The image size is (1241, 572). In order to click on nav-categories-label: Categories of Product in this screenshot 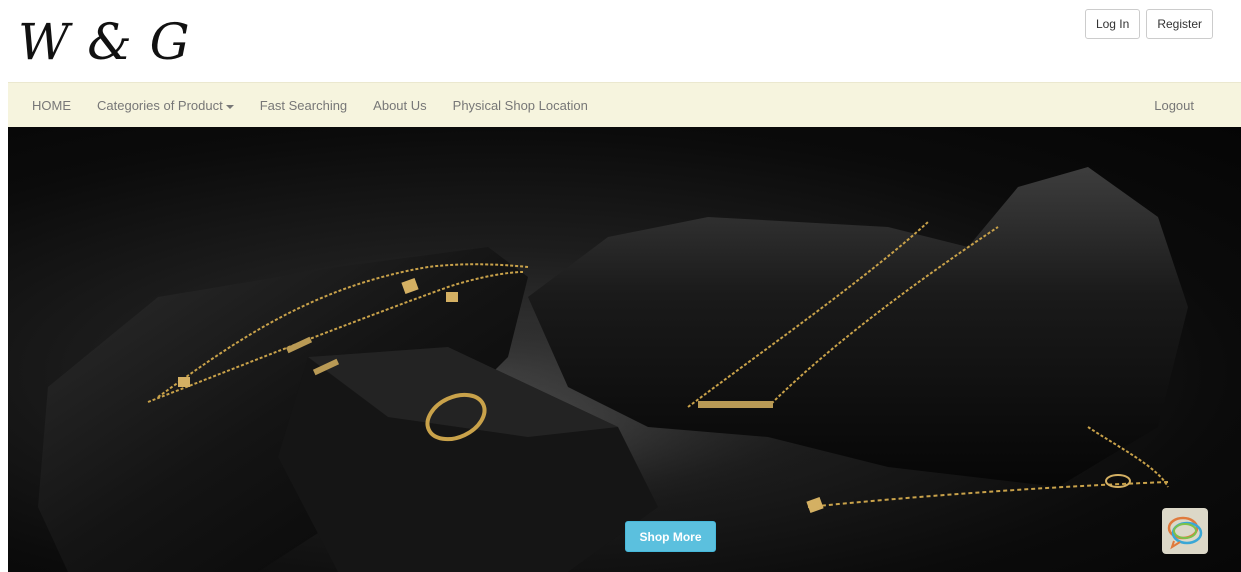, I will do `click(160, 105)`.